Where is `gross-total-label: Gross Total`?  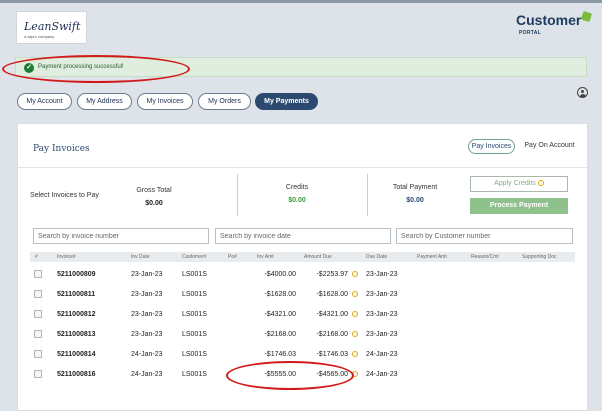
gross-total-label: Gross Total is located at coordinates (154, 190).